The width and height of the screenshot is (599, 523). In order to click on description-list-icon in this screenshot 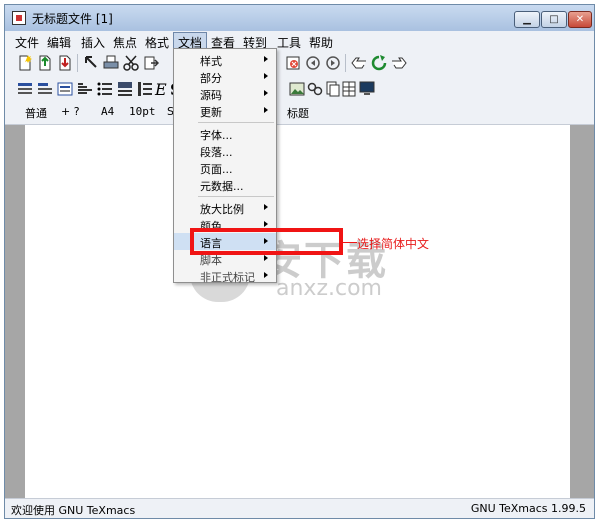, I will do `click(145, 89)`.